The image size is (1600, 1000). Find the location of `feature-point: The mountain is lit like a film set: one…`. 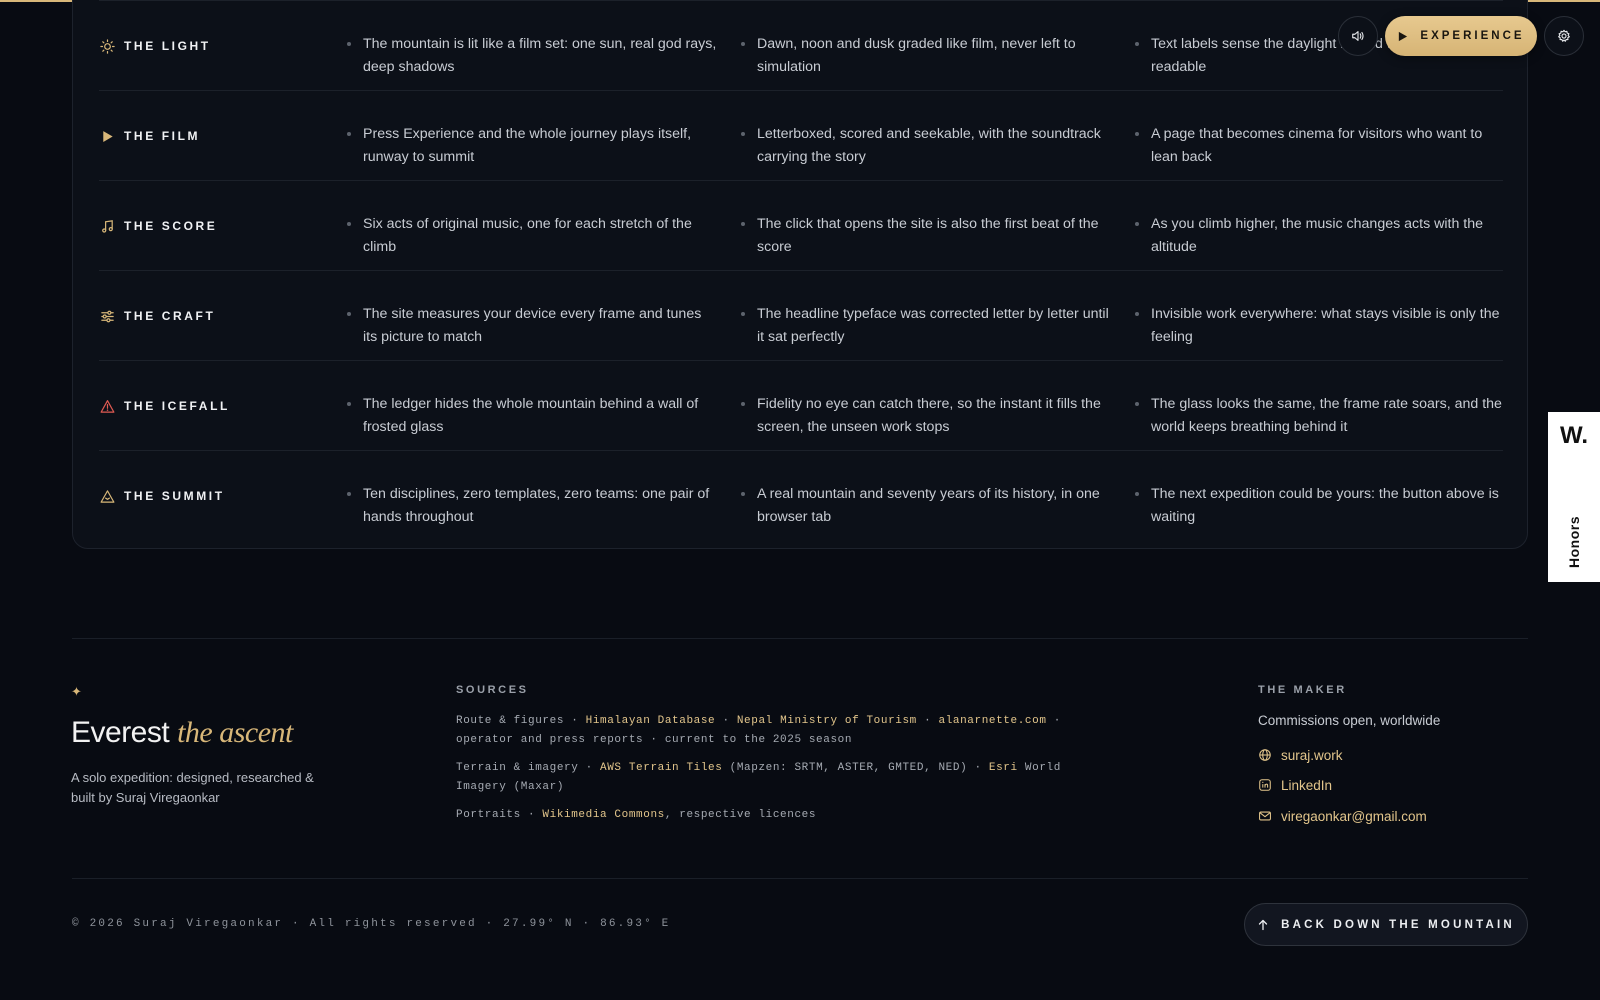

feature-point: The mountain is lit like a film set: one… is located at coordinates (532, 39).